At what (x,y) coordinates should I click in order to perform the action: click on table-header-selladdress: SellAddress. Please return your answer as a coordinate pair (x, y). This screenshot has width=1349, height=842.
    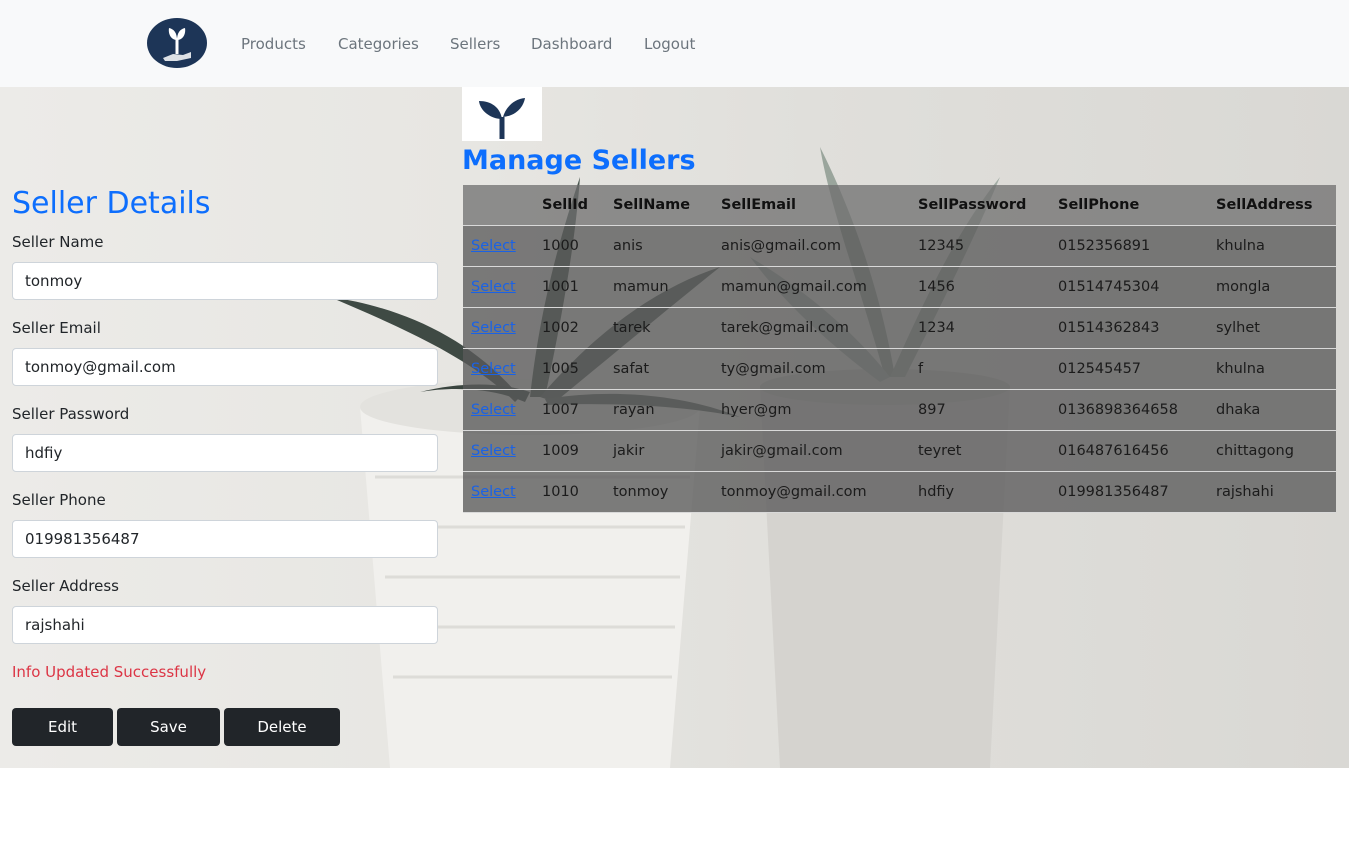
    Looking at the image, I should click on (1272, 205).